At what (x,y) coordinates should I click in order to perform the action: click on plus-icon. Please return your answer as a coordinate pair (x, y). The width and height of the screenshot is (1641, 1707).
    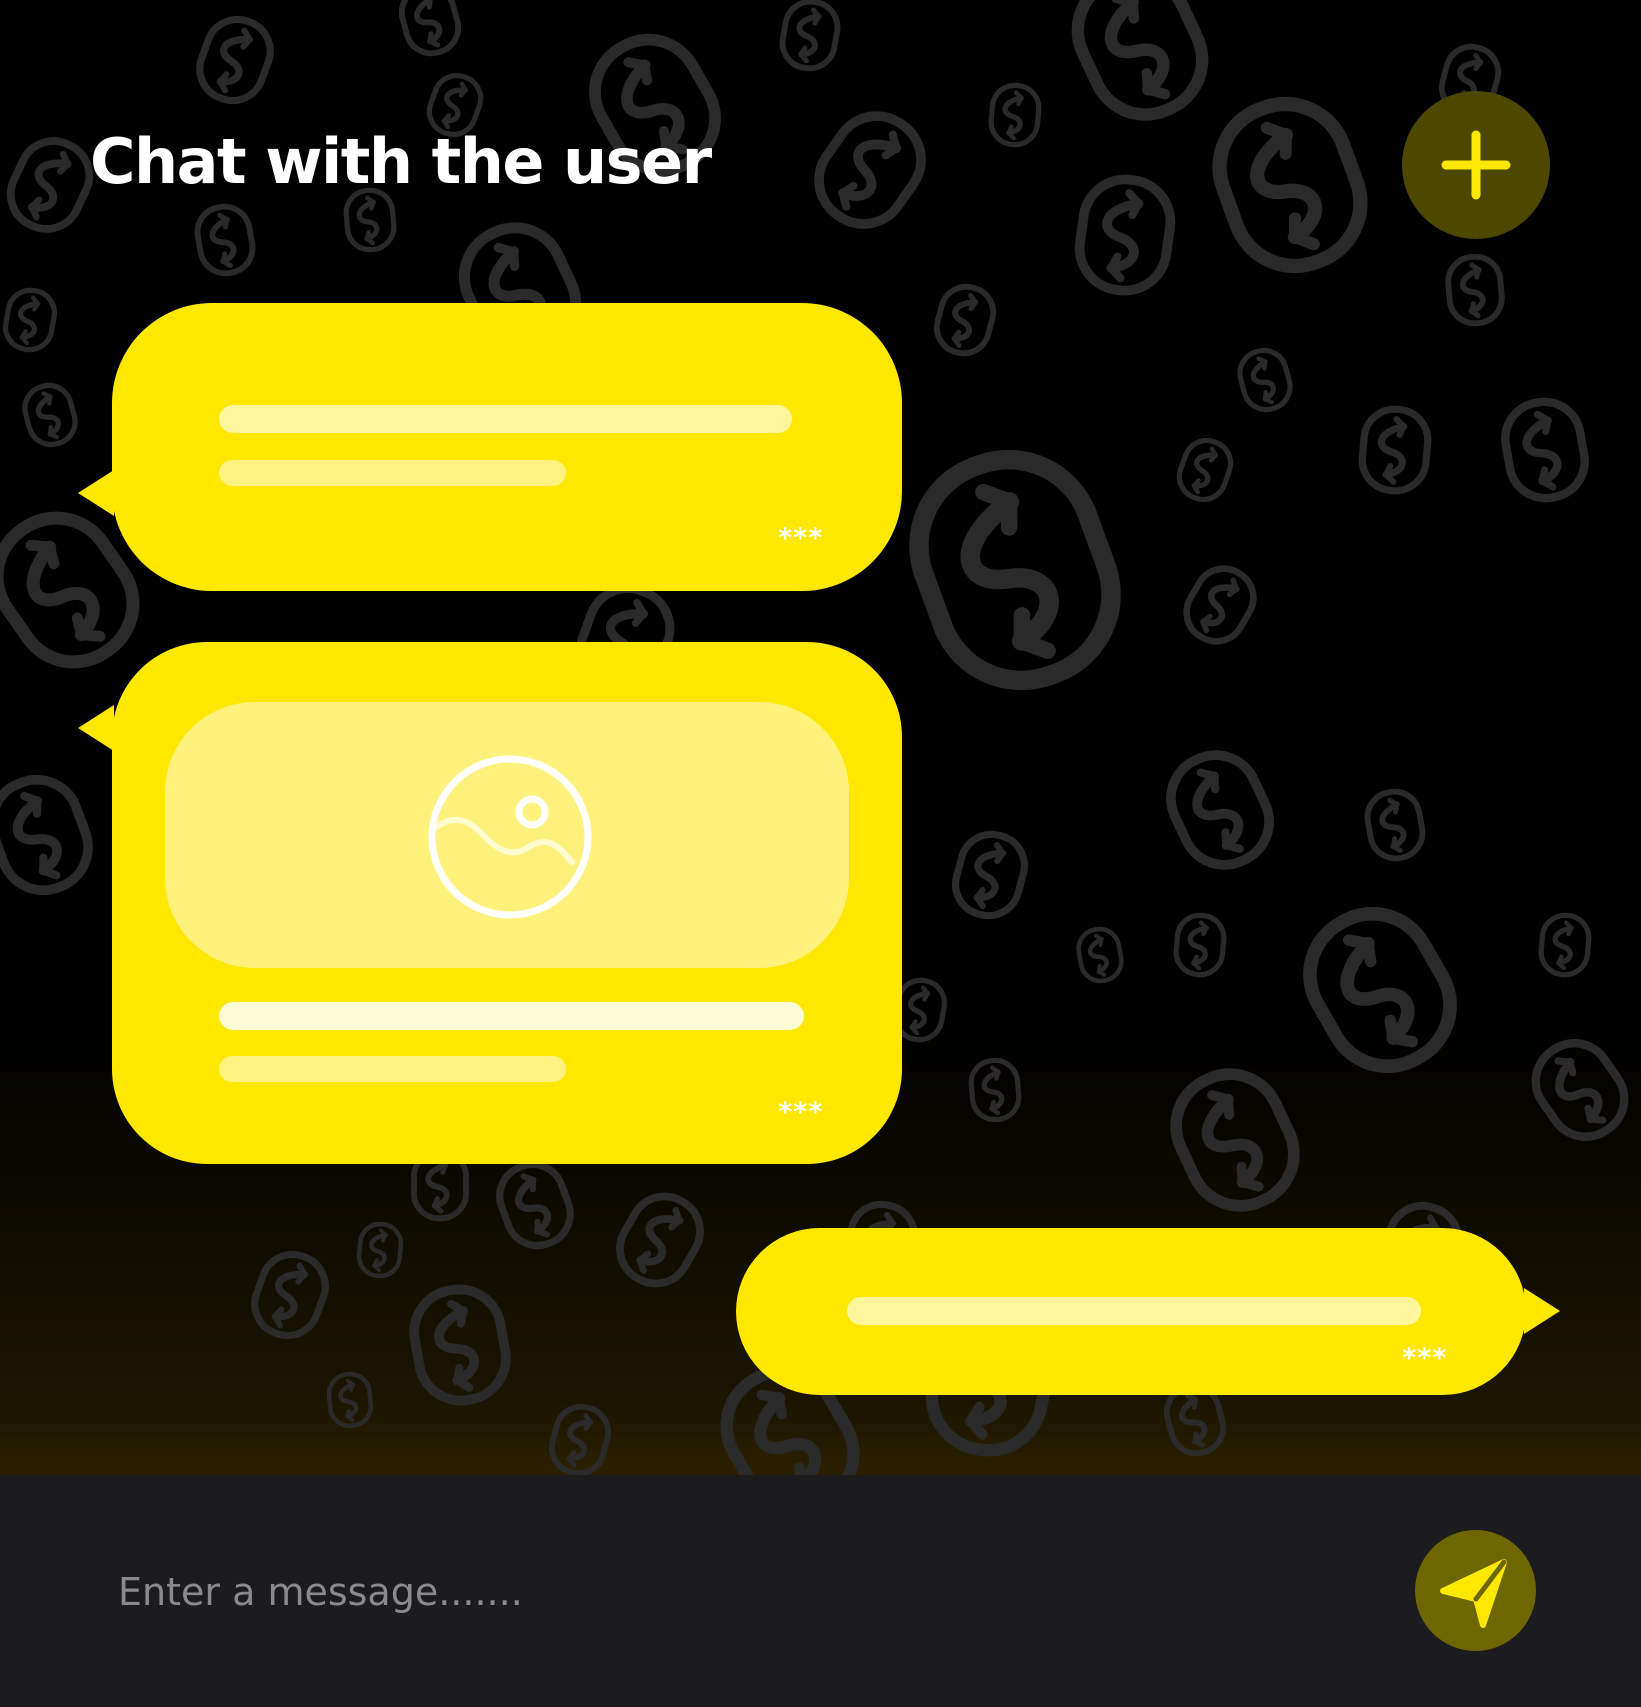
    Looking at the image, I should click on (1476, 165).